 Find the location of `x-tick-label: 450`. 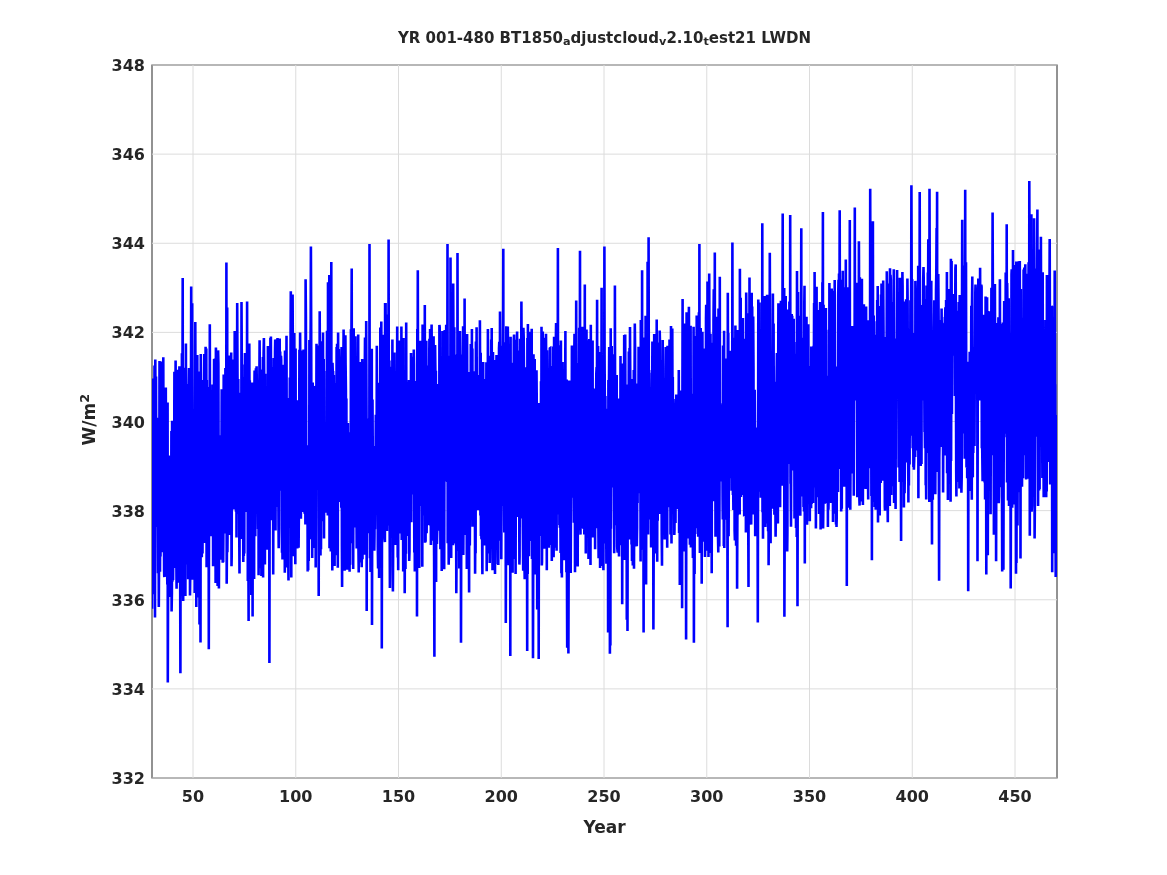

x-tick-label: 450 is located at coordinates (1015, 796).